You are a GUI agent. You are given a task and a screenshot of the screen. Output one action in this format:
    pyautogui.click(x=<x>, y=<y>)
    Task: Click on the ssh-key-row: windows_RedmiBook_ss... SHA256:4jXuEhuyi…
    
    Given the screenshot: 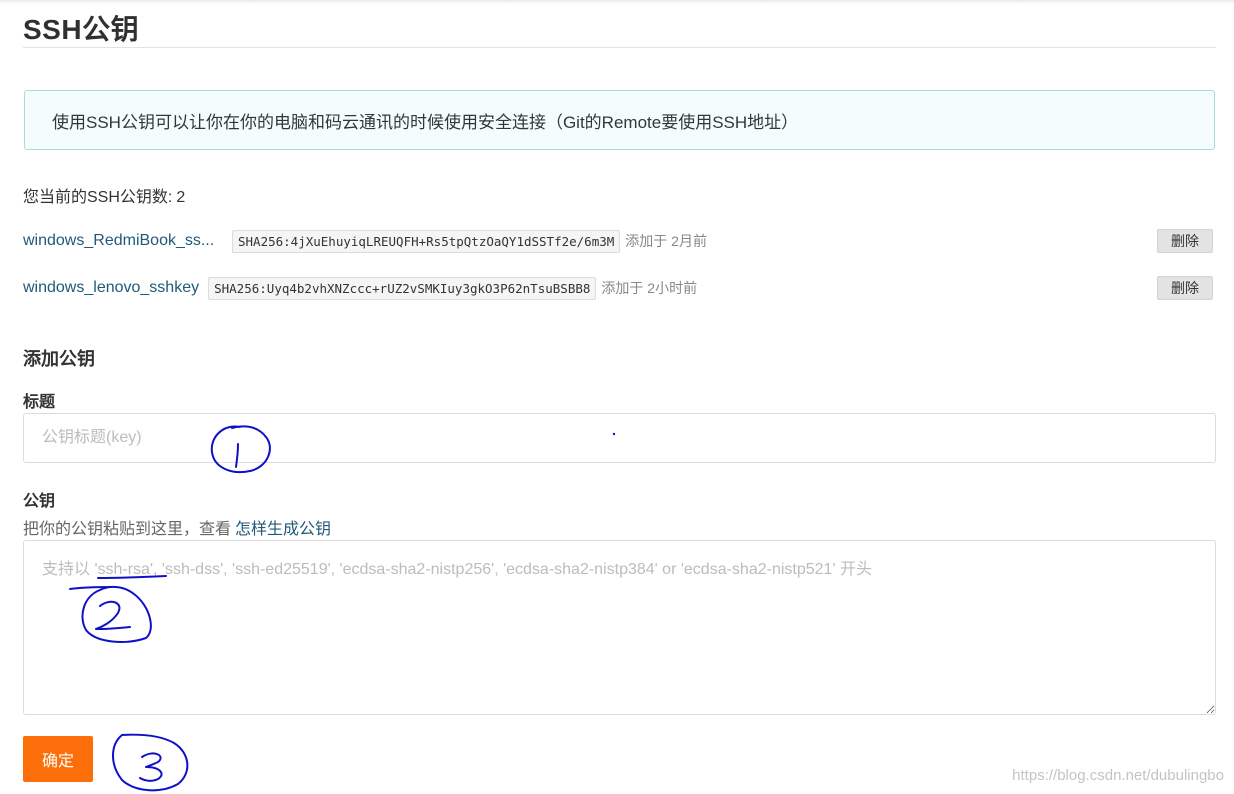 What is the action you would take?
    pyautogui.click(x=618, y=241)
    